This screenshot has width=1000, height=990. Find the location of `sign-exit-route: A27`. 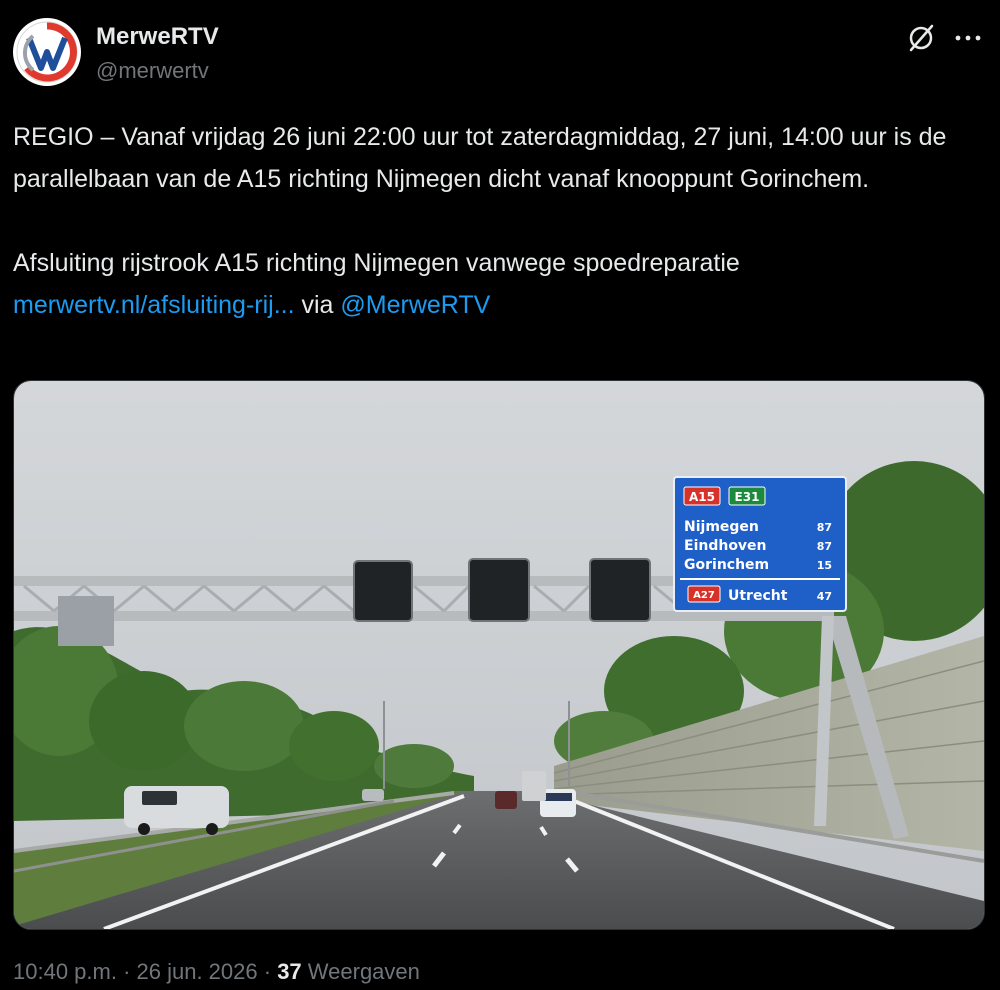

sign-exit-route: A27 is located at coordinates (704, 595).